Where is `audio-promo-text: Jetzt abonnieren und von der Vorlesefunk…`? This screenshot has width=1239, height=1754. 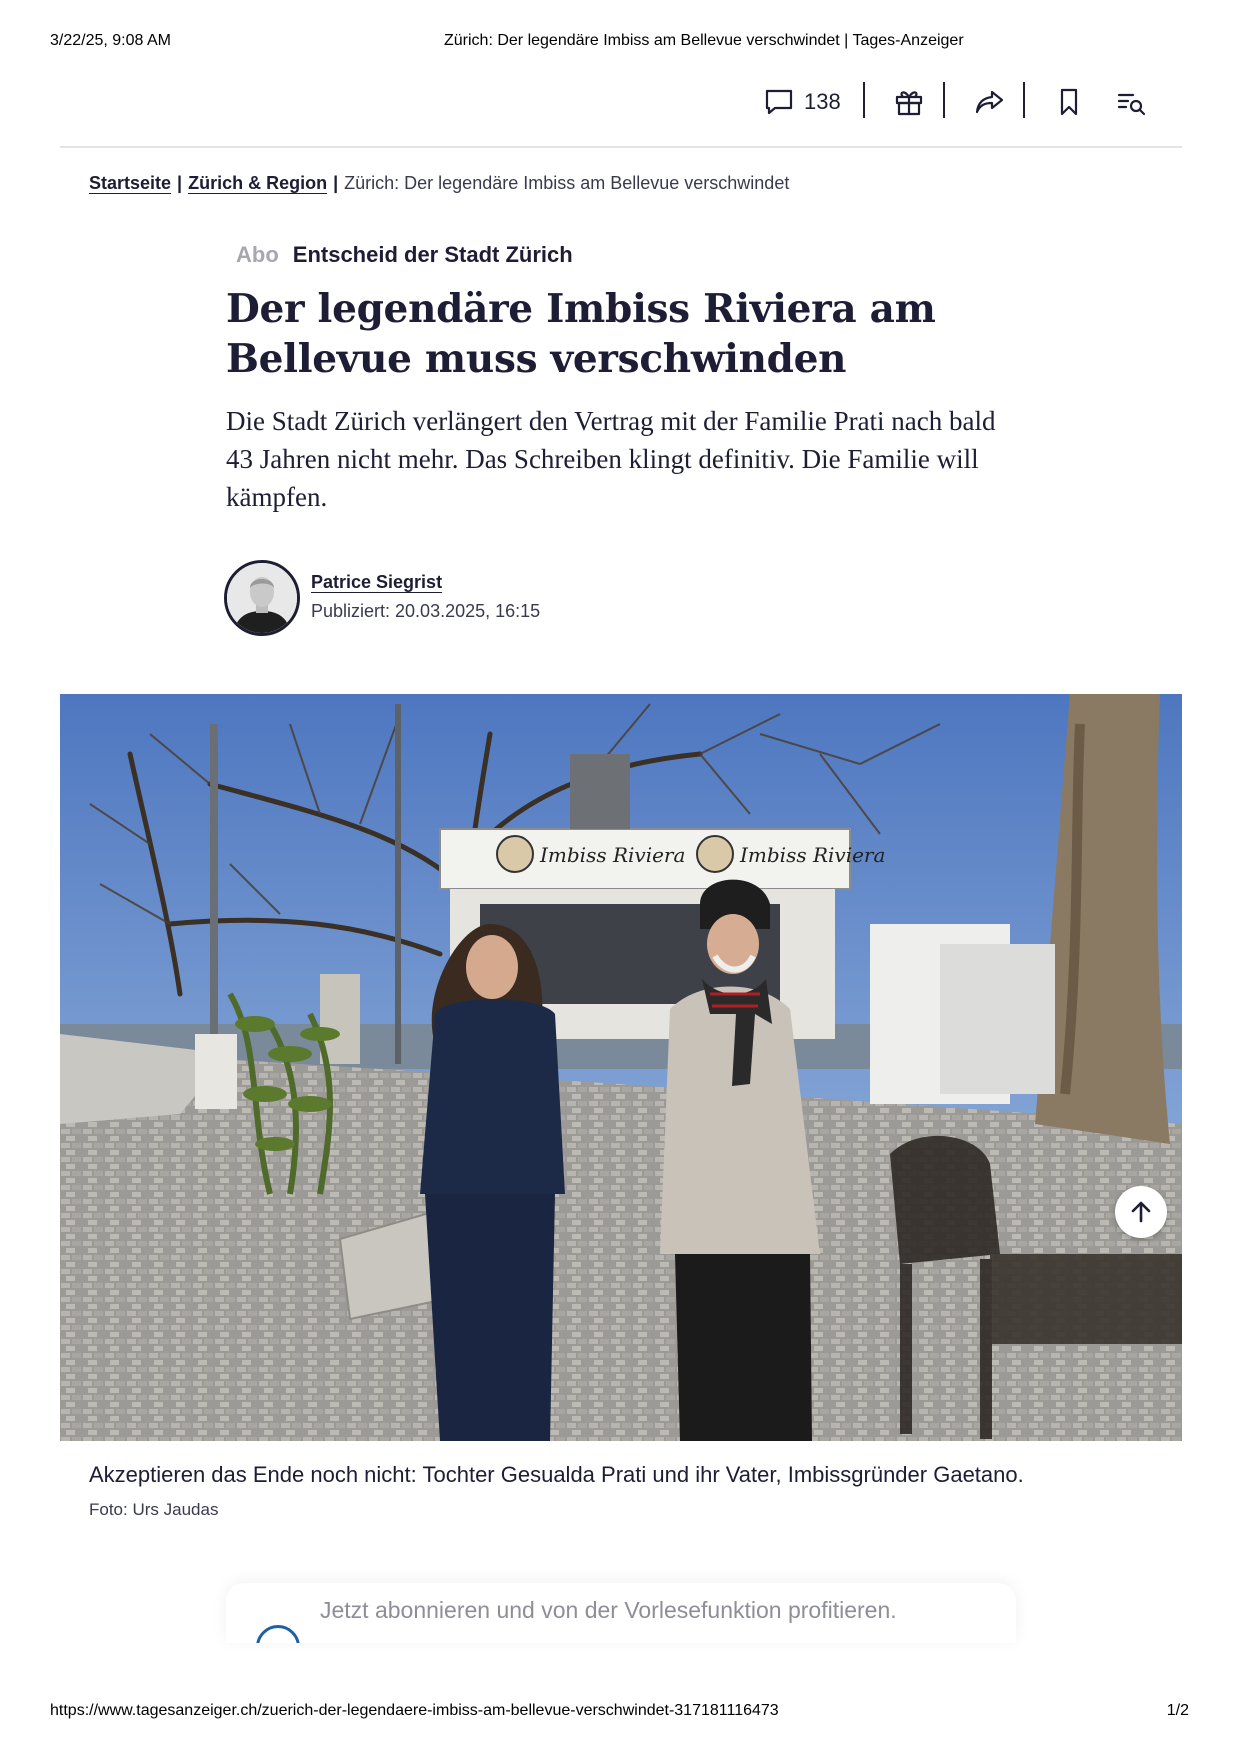 audio-promo-text: Jetzt abonnieren und von der Vorlesefunk… is located at coordinates (608, 1610).